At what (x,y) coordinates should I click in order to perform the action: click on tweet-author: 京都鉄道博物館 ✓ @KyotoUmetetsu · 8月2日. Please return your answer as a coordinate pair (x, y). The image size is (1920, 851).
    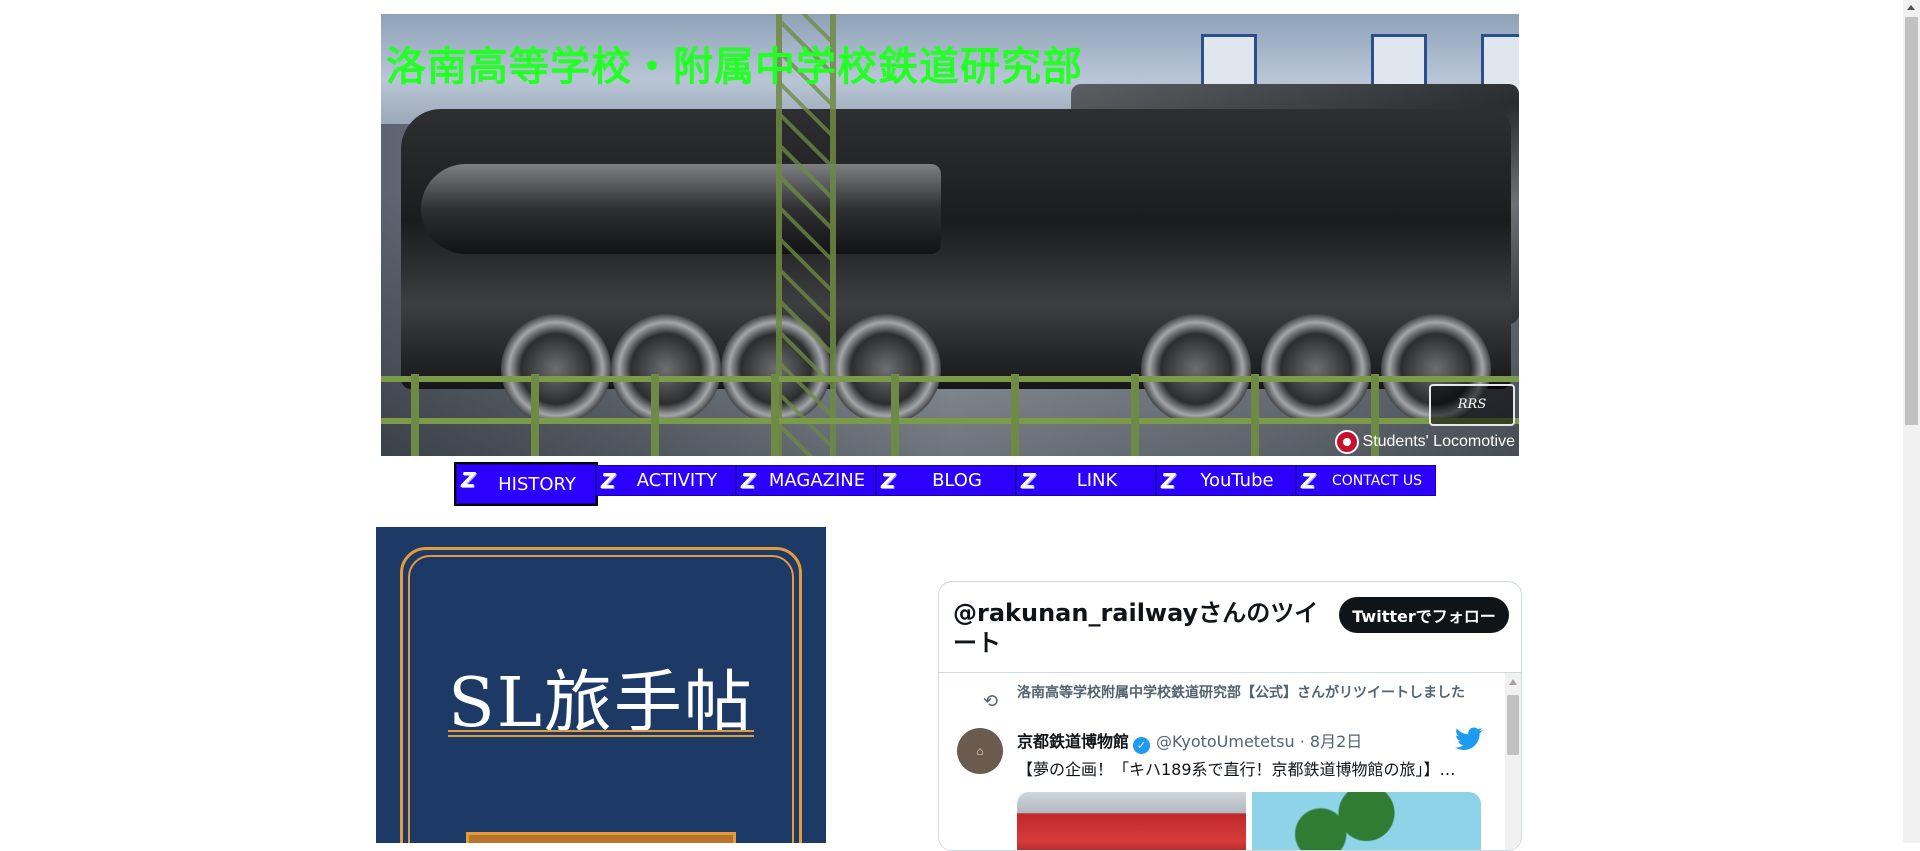
    Looking at the image, I should click on (1189, 741).